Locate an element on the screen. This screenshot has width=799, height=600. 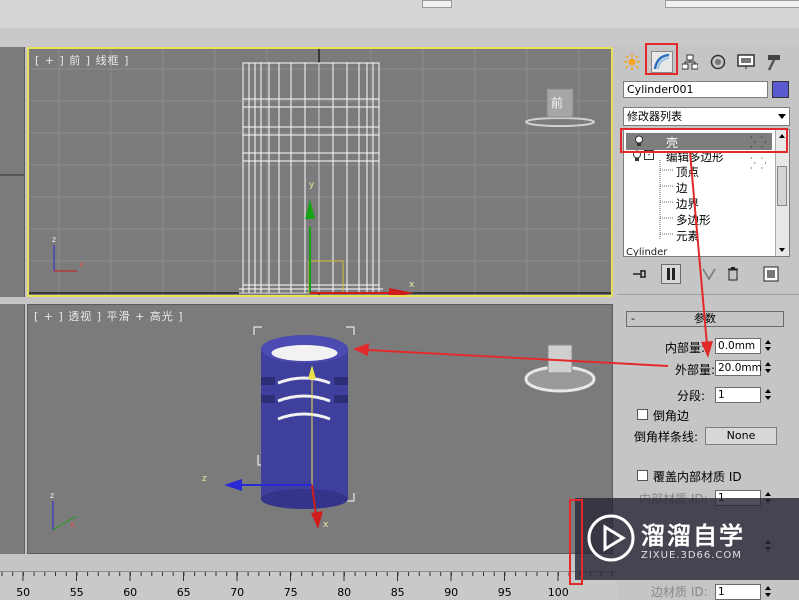
hierarchy-icon is located at coordinates (690, 62).